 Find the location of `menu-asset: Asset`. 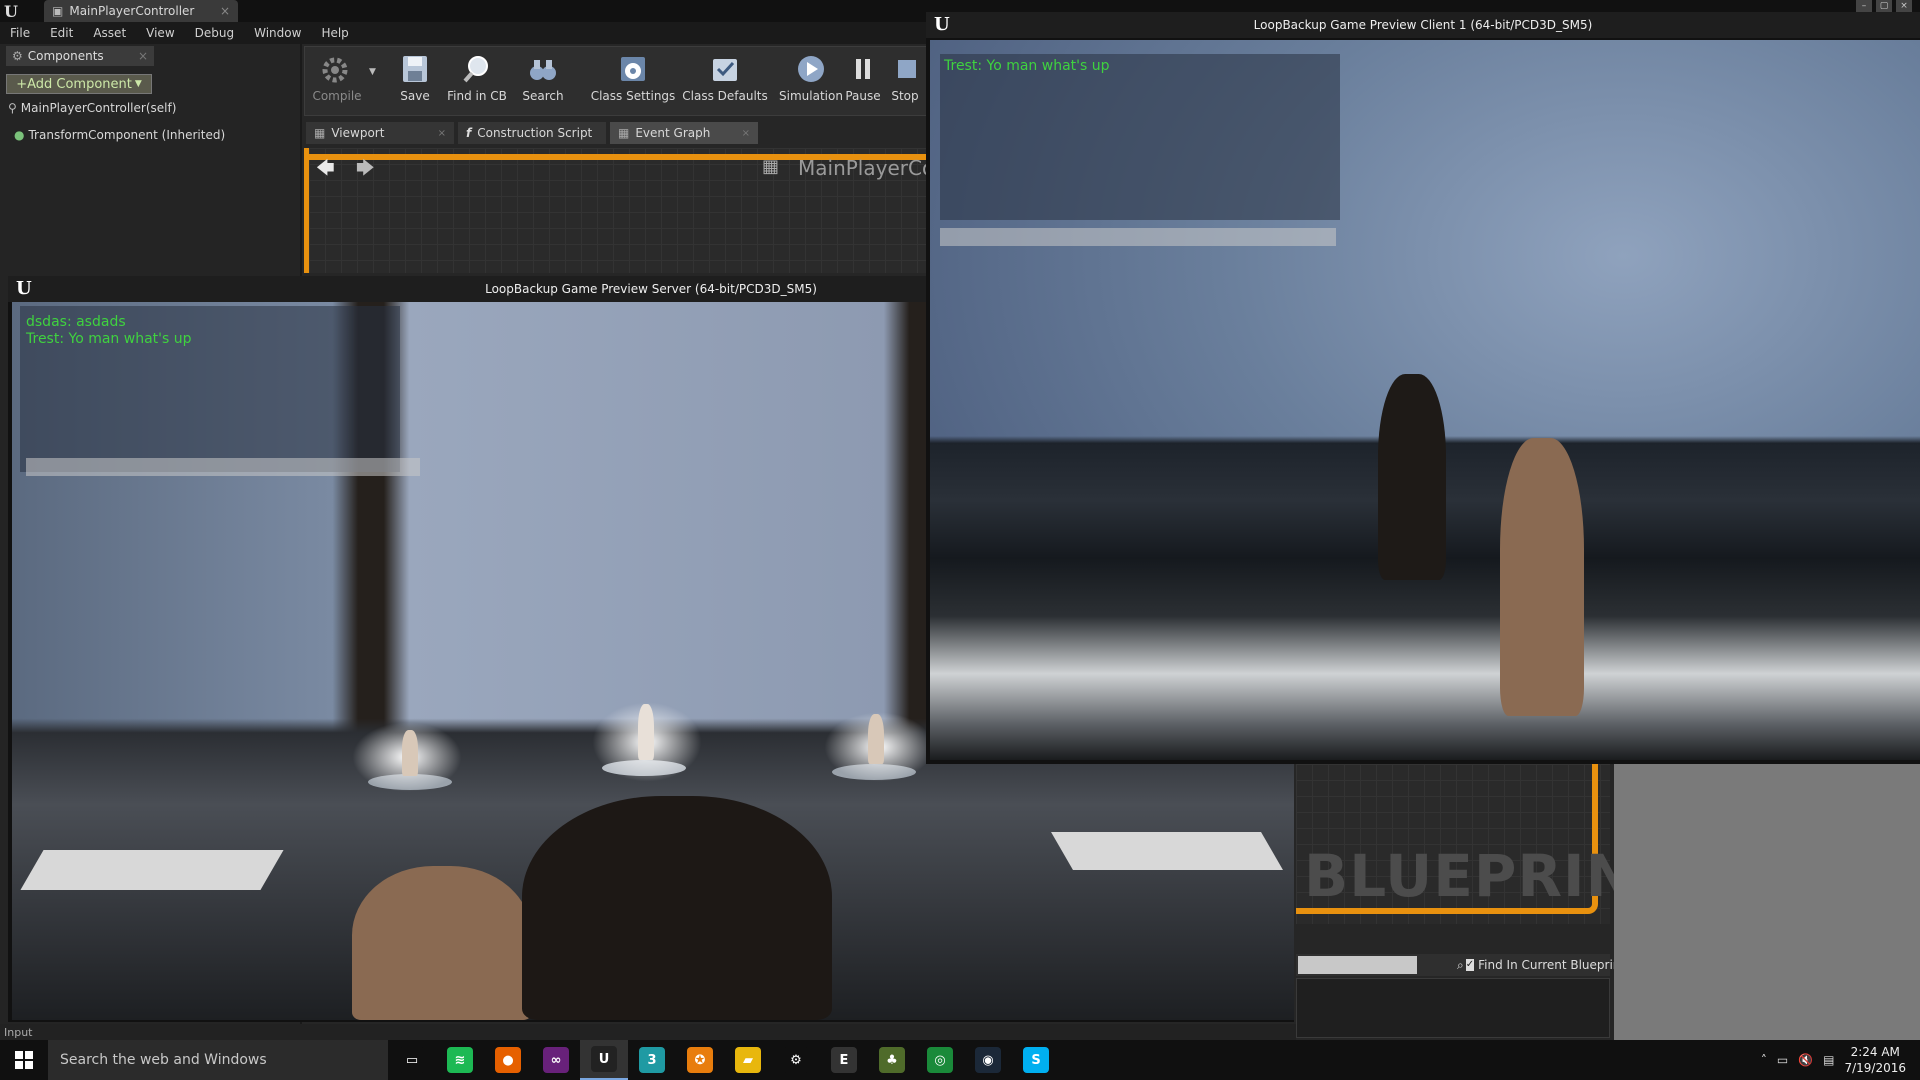

menu-asset: Asset is located at coordinates (109, 33).